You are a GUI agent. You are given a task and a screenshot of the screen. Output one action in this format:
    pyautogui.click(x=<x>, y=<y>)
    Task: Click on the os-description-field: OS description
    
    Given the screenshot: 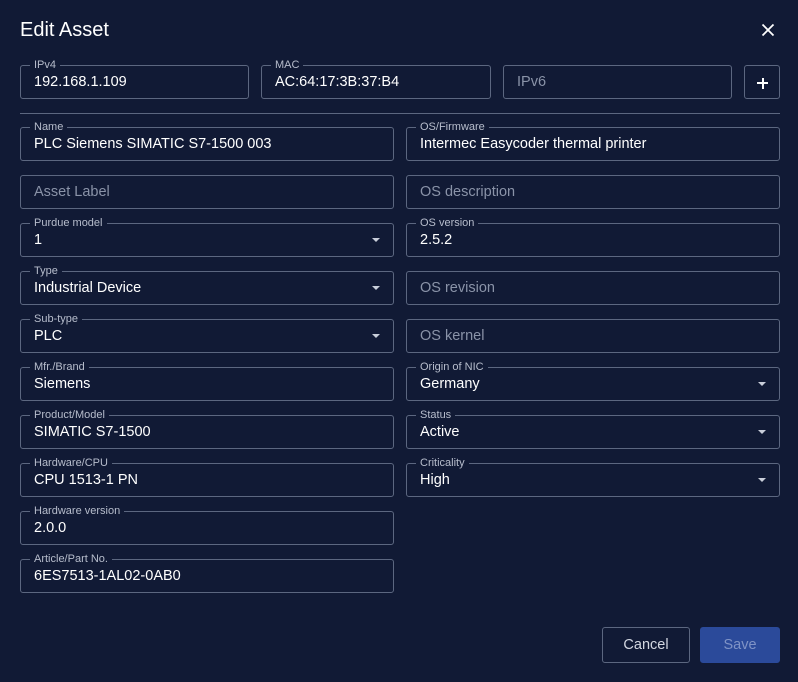 What is the action you would take?
    pyautogui.click(x=593, y=192)
    